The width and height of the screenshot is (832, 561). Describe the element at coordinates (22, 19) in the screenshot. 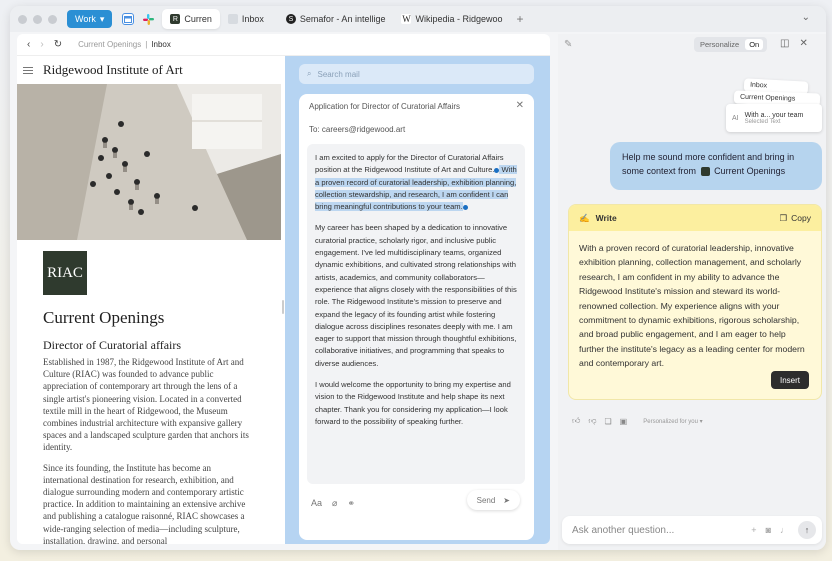

I see `close-window-button` at that location.